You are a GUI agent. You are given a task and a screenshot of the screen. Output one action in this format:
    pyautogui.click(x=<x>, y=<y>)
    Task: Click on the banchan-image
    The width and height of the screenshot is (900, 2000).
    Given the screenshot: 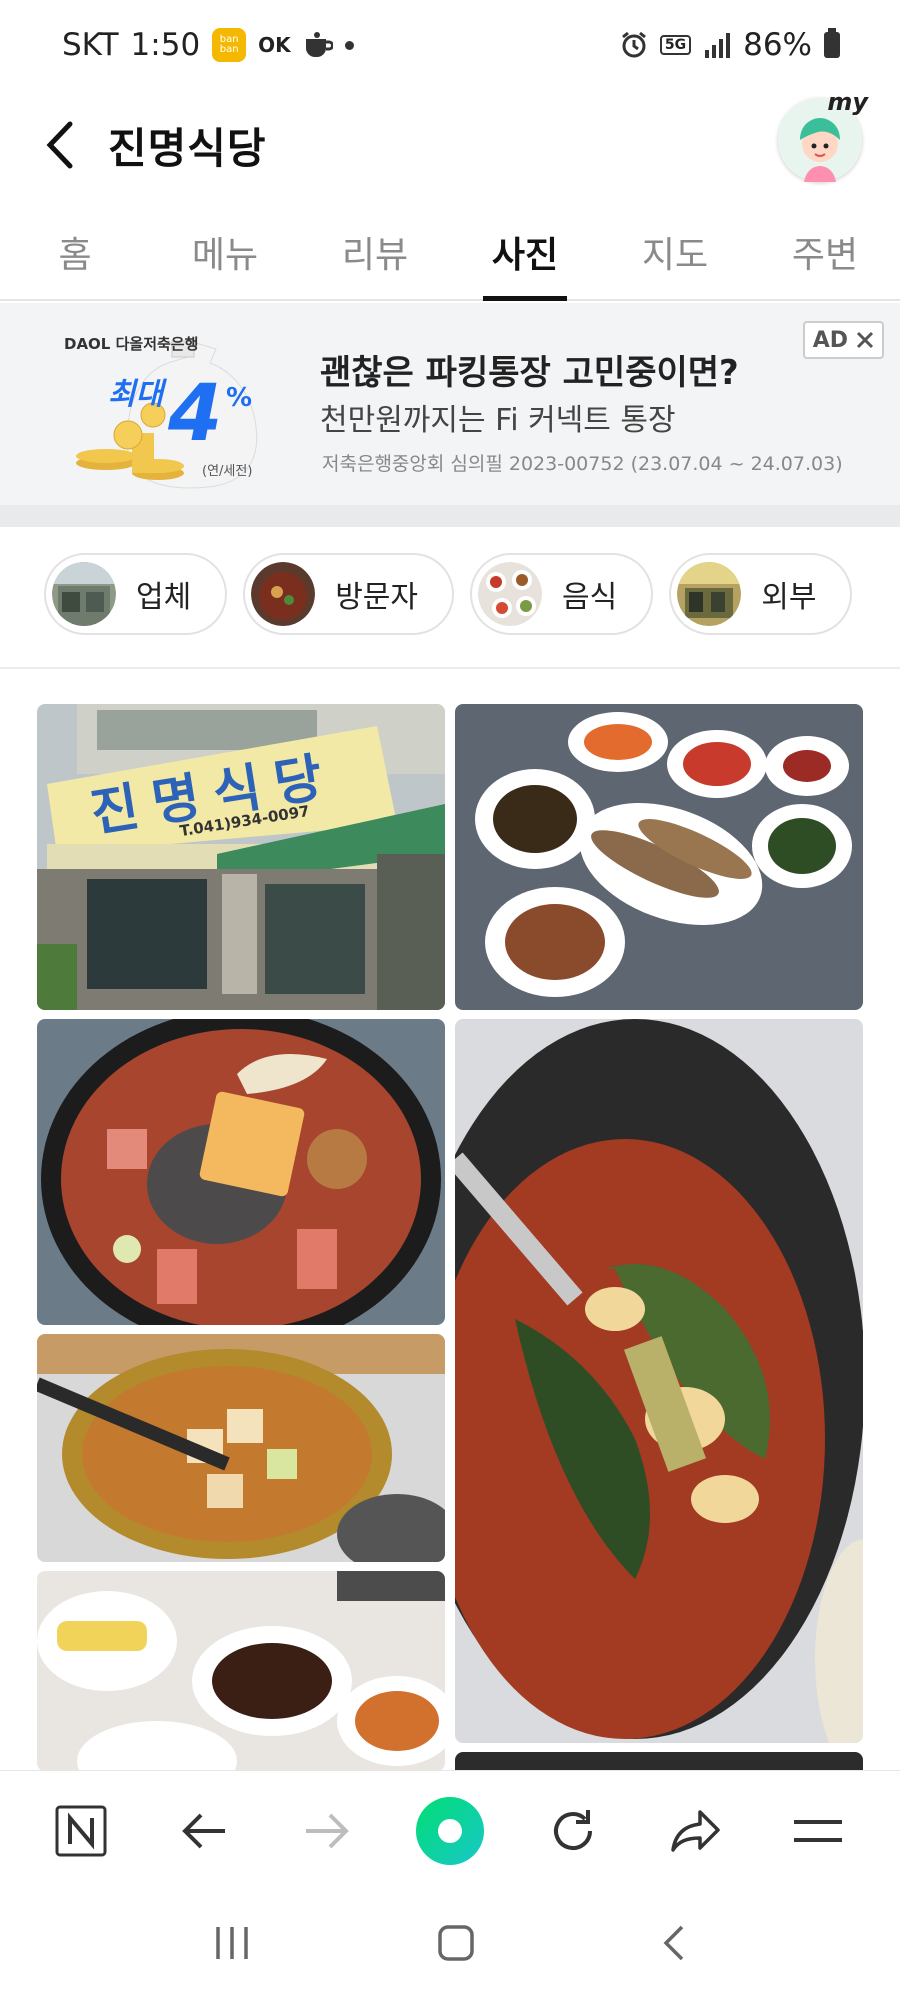 What is the action you would take?
    pyautogui.click(x=659, y=857)
    